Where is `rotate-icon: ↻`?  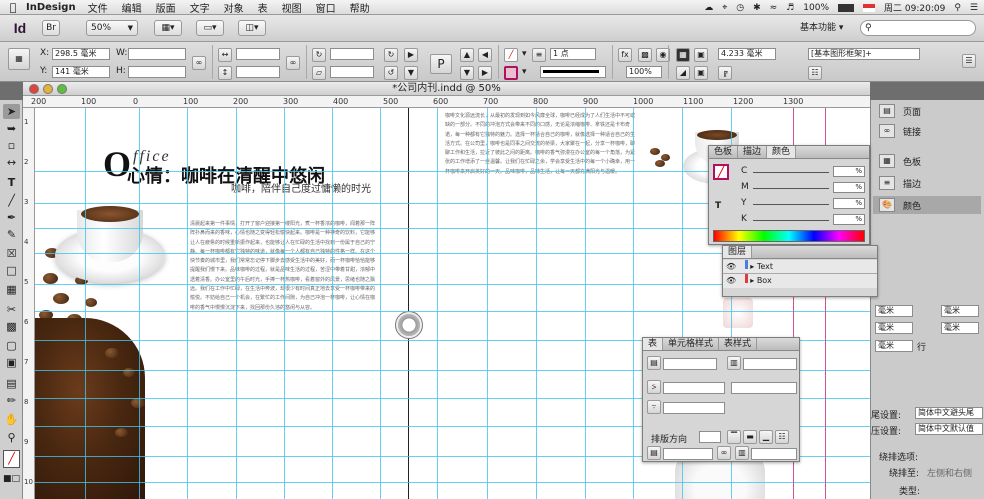
rotate-icon: ↻ is located at coordinates (319, 55).